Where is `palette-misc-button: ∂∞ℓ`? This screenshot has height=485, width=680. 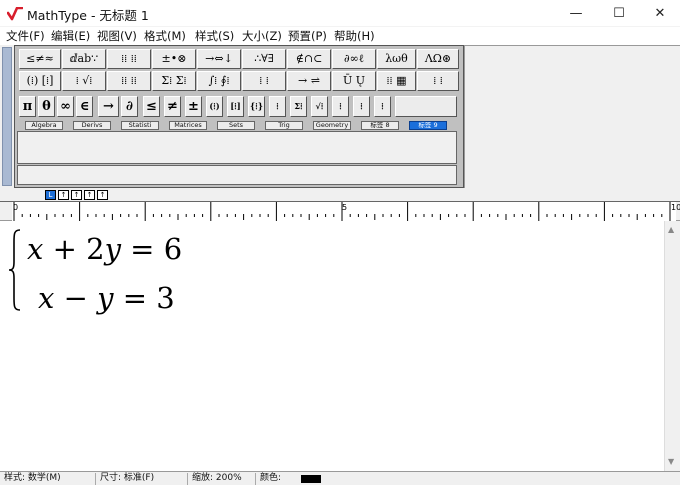 palette-misc-button: ∂∞ℓ is located at coordinates (354, 59).